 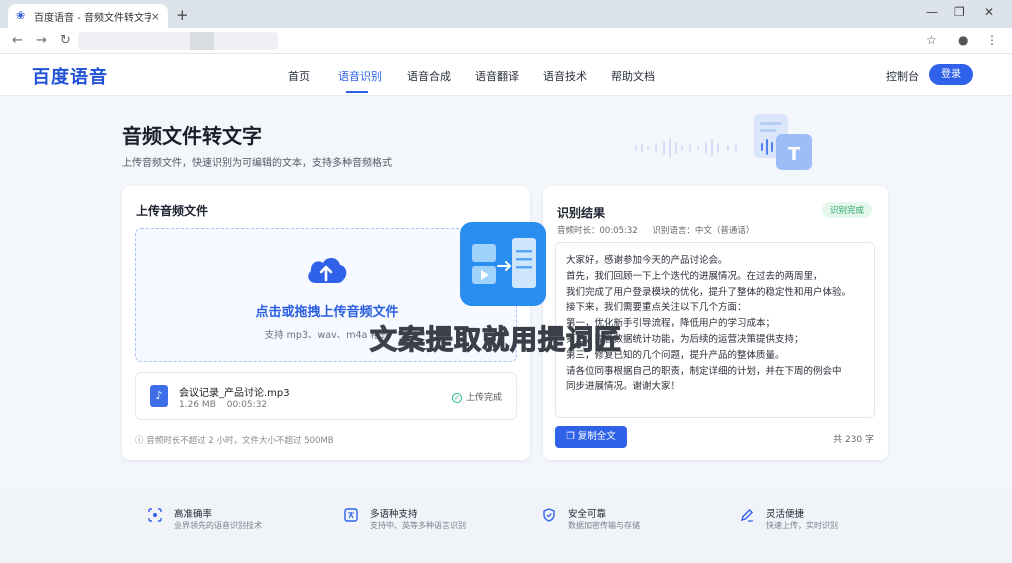 What do you see at coordinates (351, 515) in the screenshot?
I see `translate-icon` at bounding box center [351, 515].